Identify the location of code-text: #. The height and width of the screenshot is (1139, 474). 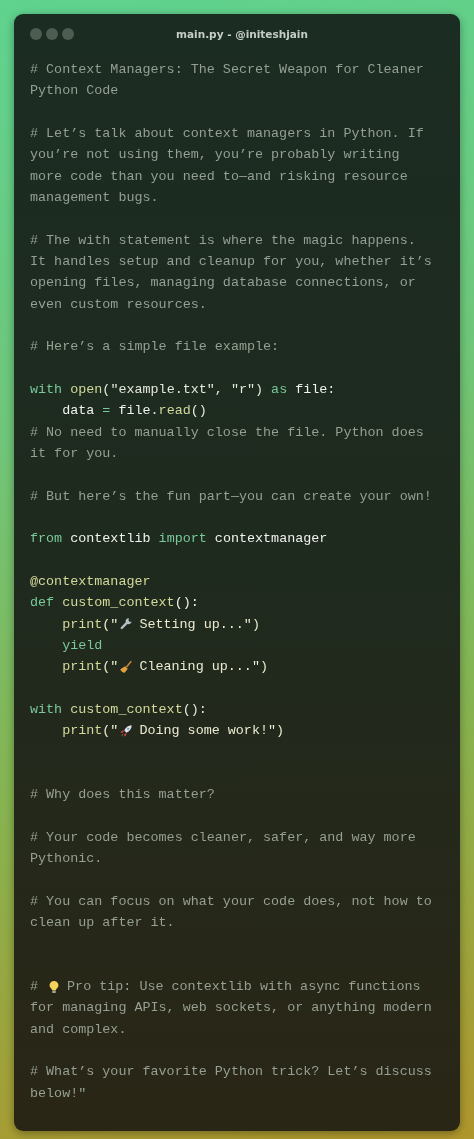
(35, 987).